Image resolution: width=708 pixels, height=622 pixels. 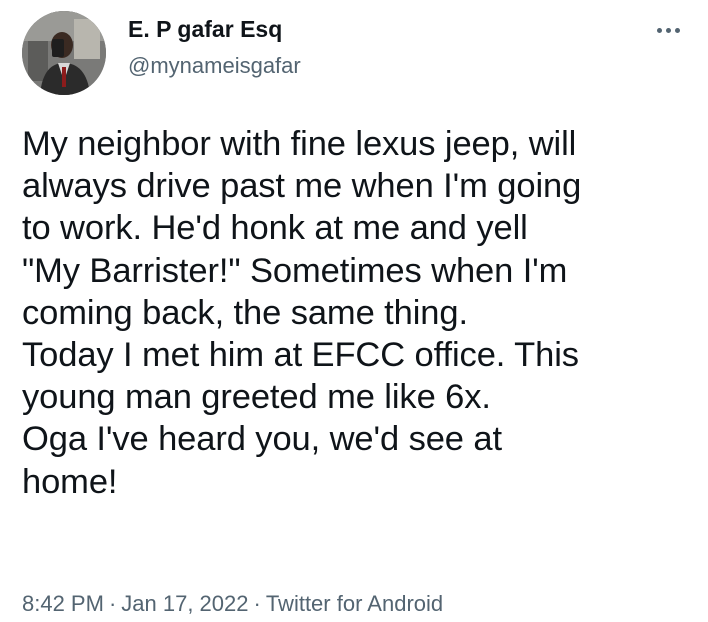 What do you see at coordinates (70, 481) in the screenshot?
I see `tweet-text-line: home!` at bounding box center [70, 481].